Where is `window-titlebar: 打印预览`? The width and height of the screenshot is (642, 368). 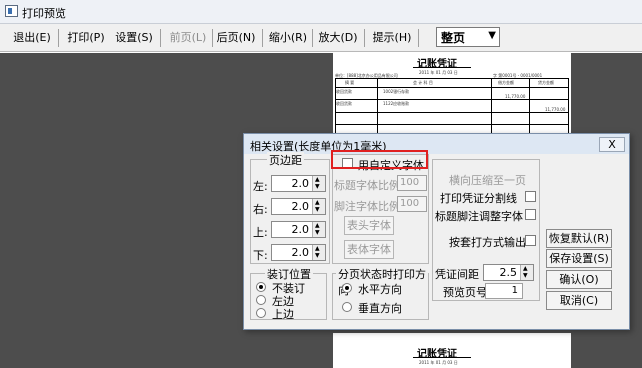 window-titlebar: 打印预览 is located at coordinates (321, 12).